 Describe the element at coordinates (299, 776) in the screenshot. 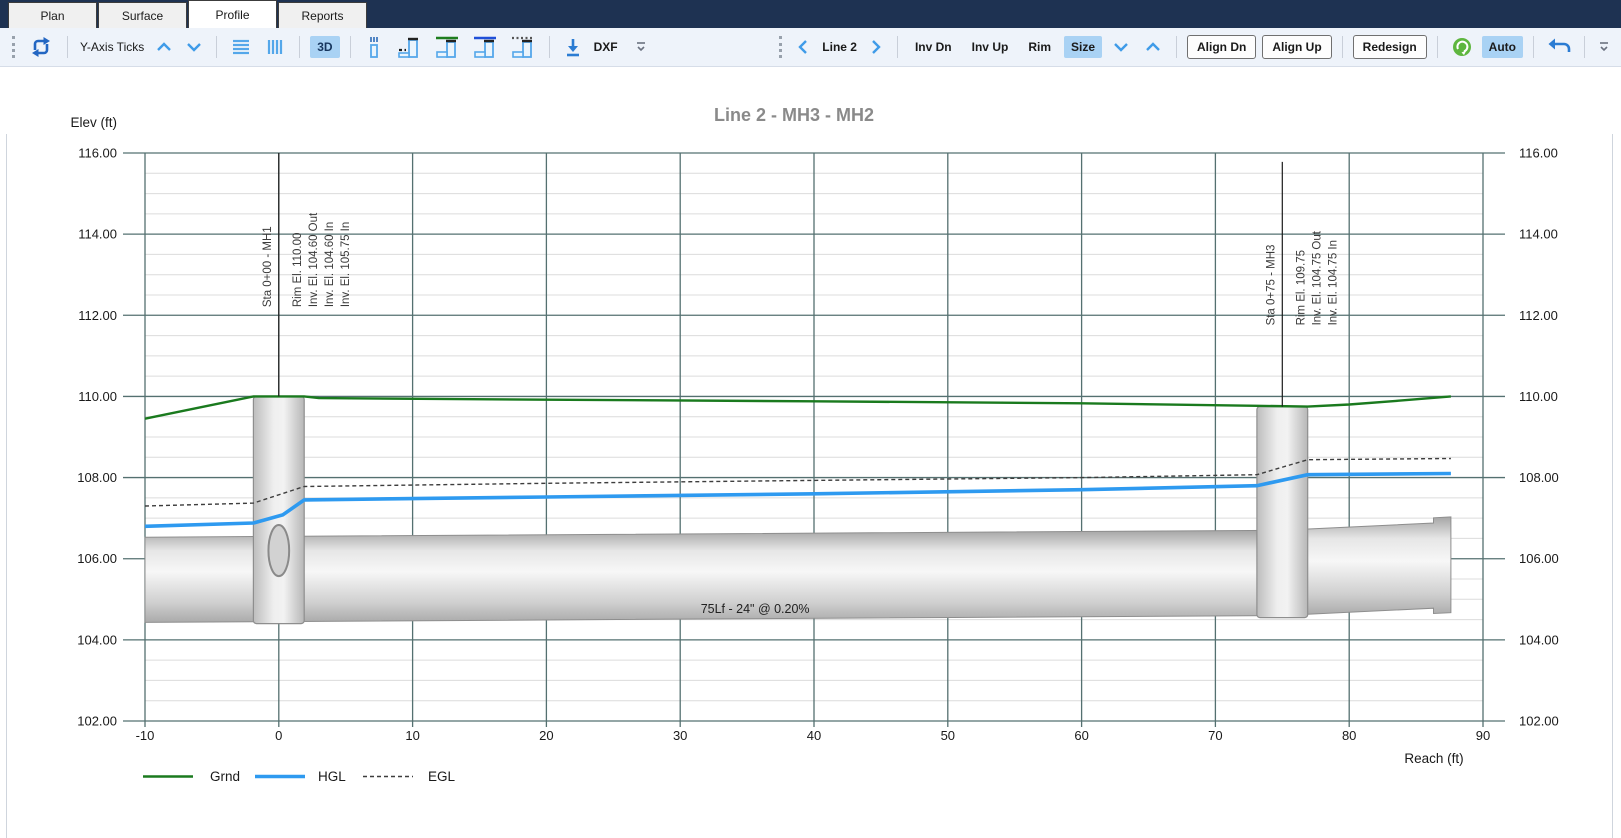

I see `chart-legend: Grnd HGL EGL` at that location.